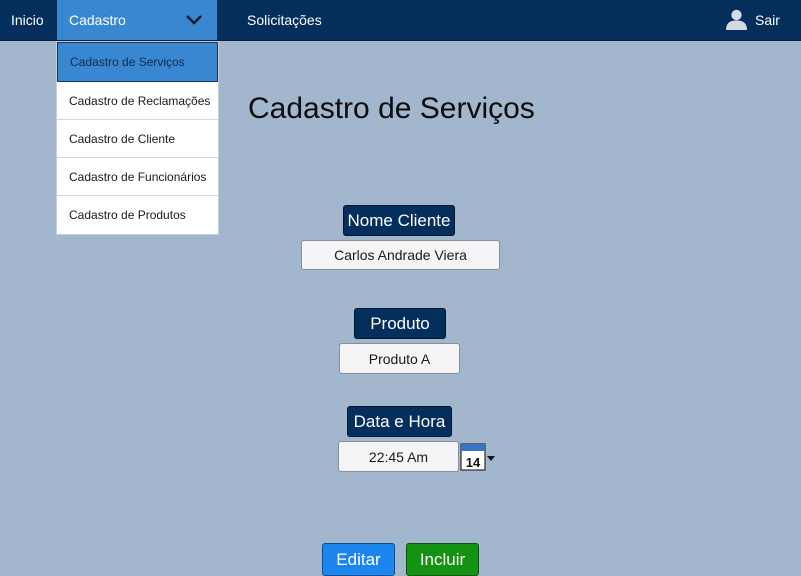  I want to click on produto-label: Produto, so click(400, 323).